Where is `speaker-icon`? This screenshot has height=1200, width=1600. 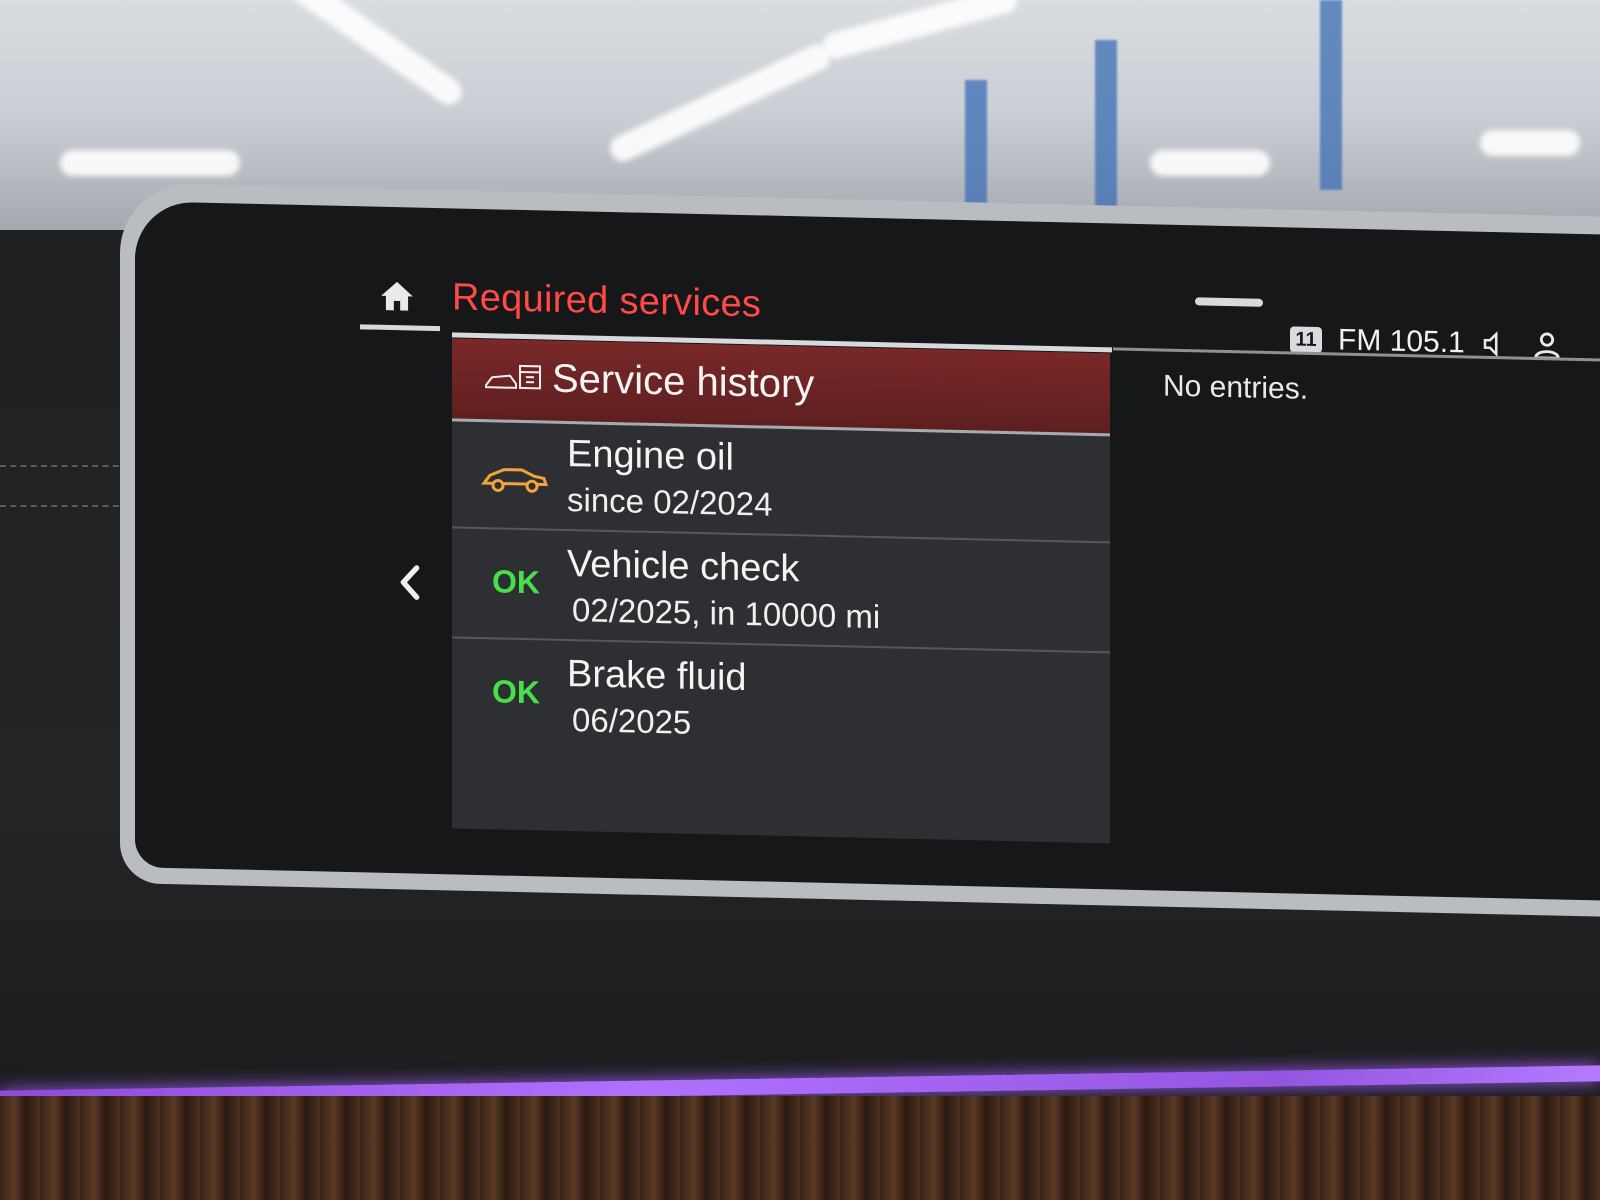
speaker-icon is located at coordinates (1495, 344).